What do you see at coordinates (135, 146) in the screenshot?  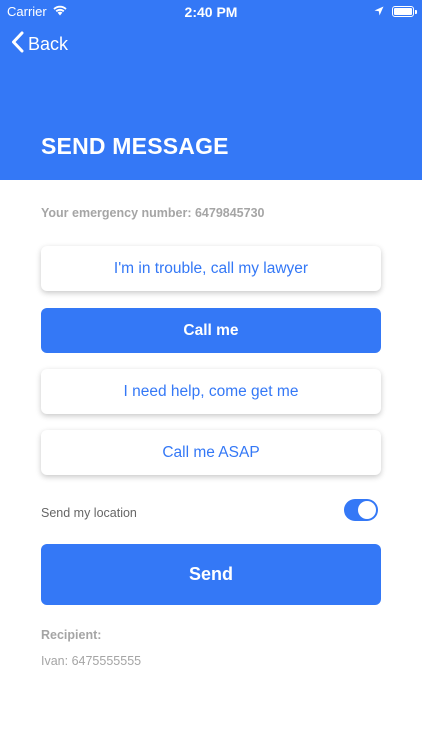 I see `page-title: SEND MESSAGE` at bounding box center [135, 146].